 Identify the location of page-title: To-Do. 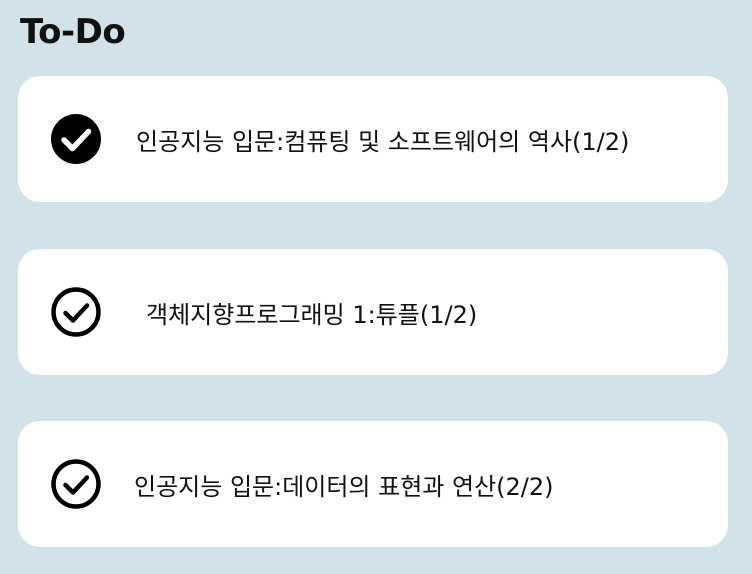
(73, 32).